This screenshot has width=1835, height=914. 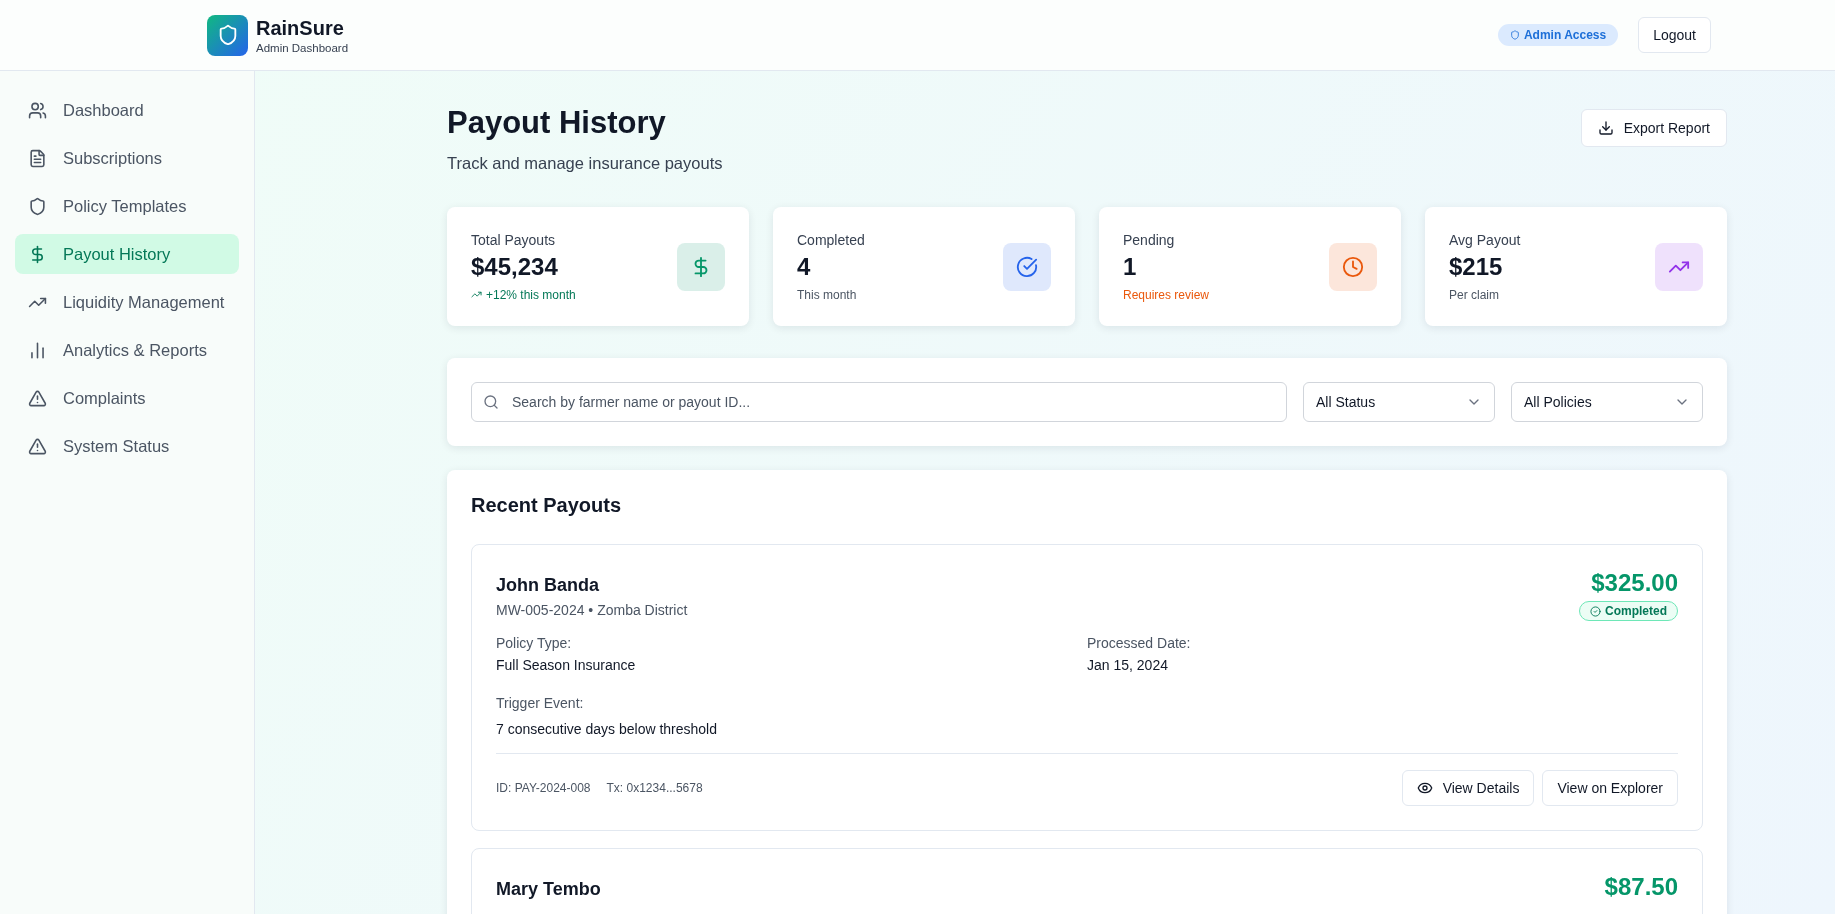 What do you see at coordinates (127, 206) in the screenshot?
I see `sidebar-item: Policy Templates` at bounding box center [127, 206].